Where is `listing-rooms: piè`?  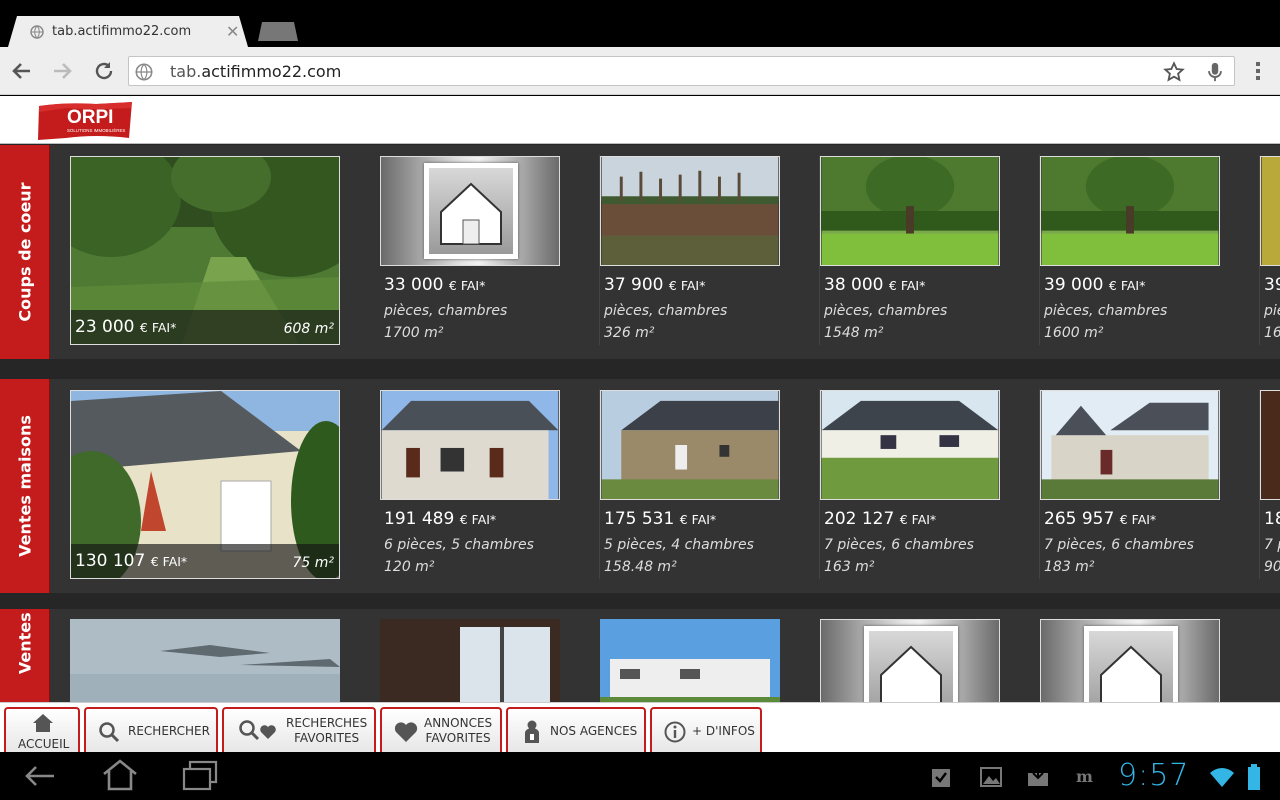 listing-rooms: piè is located at coordinates (1272, 311).